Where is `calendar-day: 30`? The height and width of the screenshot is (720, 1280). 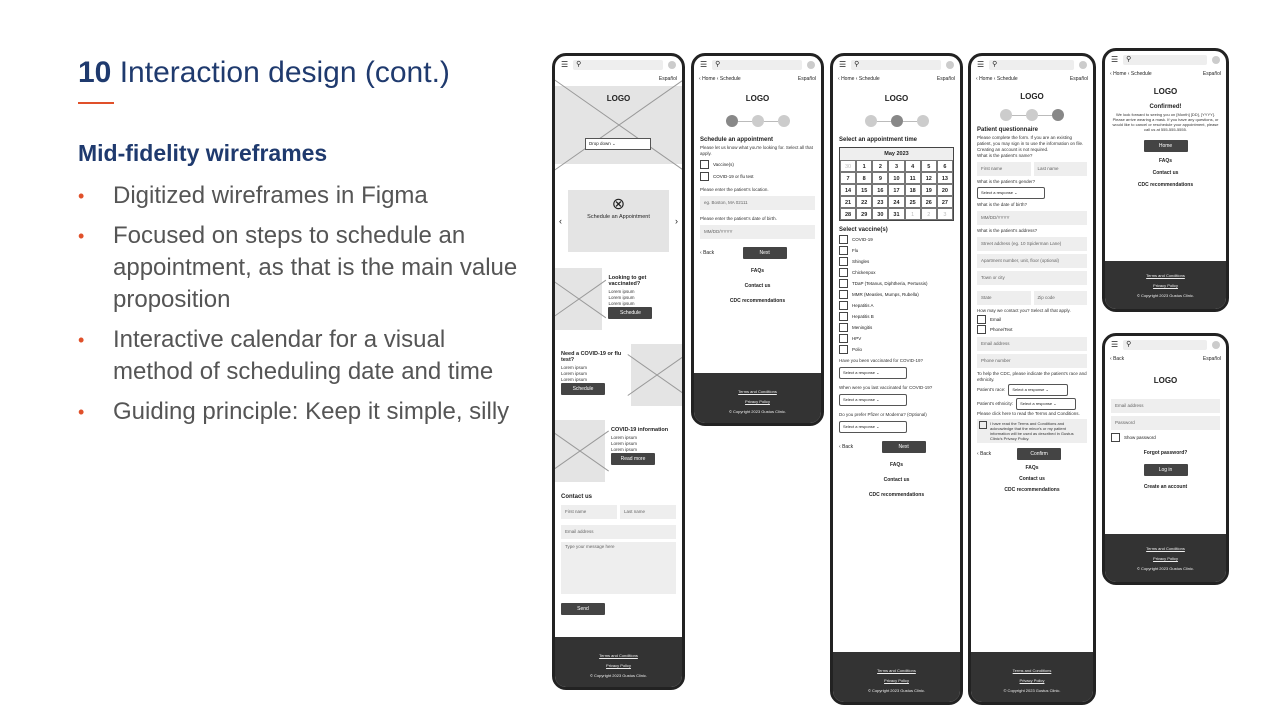 calendar-day: 30 is located at coordinates (848, 166).